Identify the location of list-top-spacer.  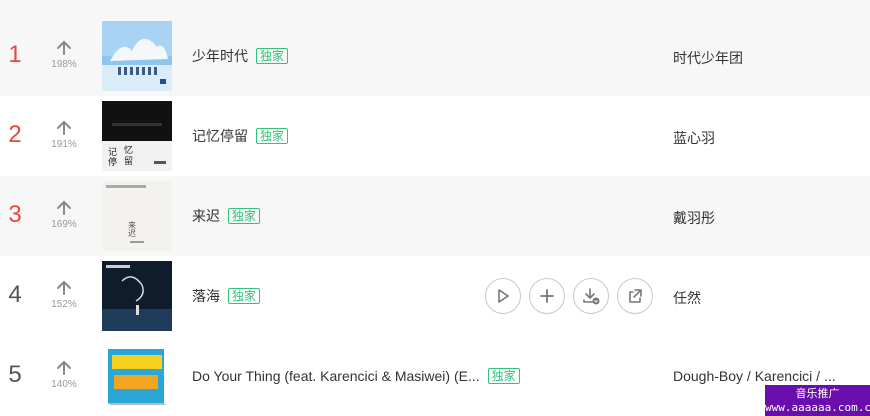
(435, 8).